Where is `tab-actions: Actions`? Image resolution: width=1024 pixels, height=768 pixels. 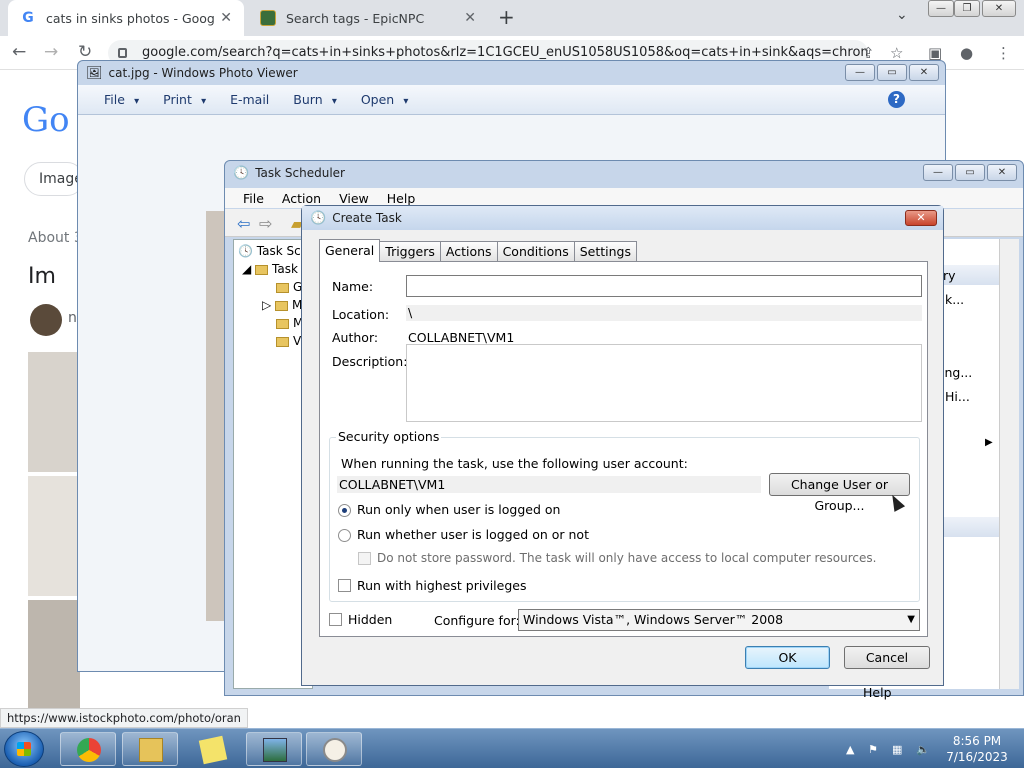
tab-actions: Actions is located at coordinates (468, 251).